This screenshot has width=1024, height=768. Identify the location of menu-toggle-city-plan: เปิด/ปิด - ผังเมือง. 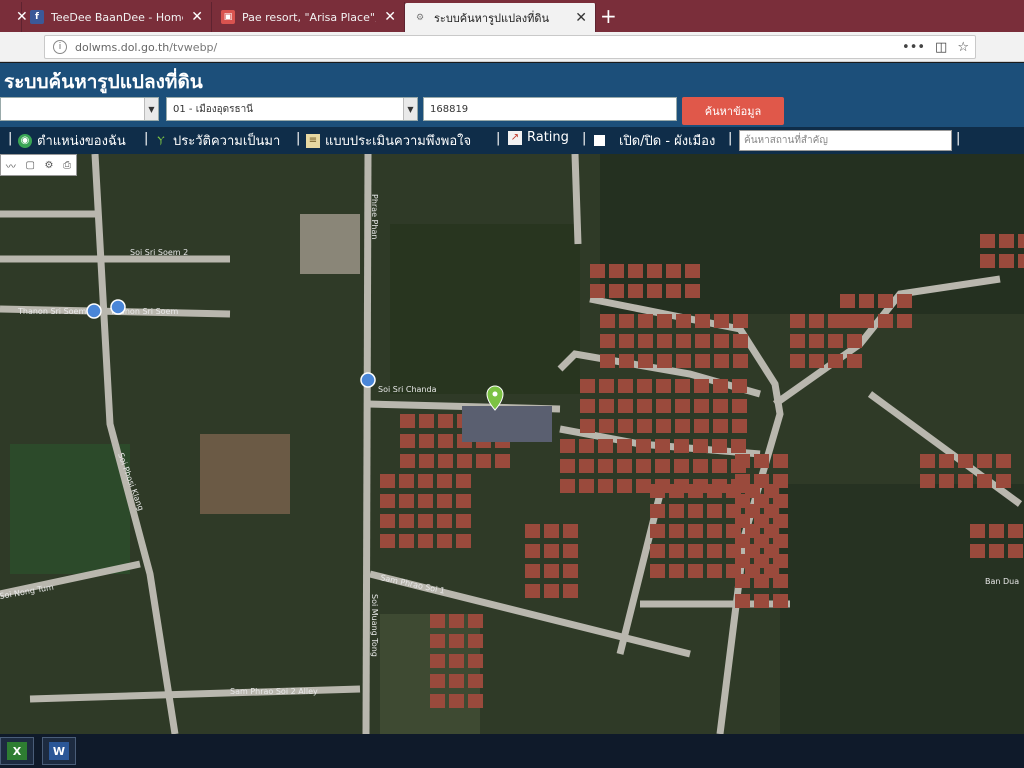
(654, 140).